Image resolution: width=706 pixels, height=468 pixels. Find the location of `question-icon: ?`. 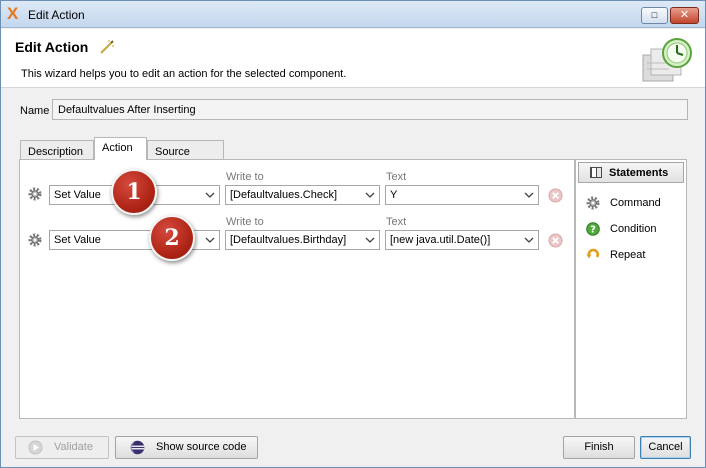

question-icon: ? is located at coordinates (593, 229).